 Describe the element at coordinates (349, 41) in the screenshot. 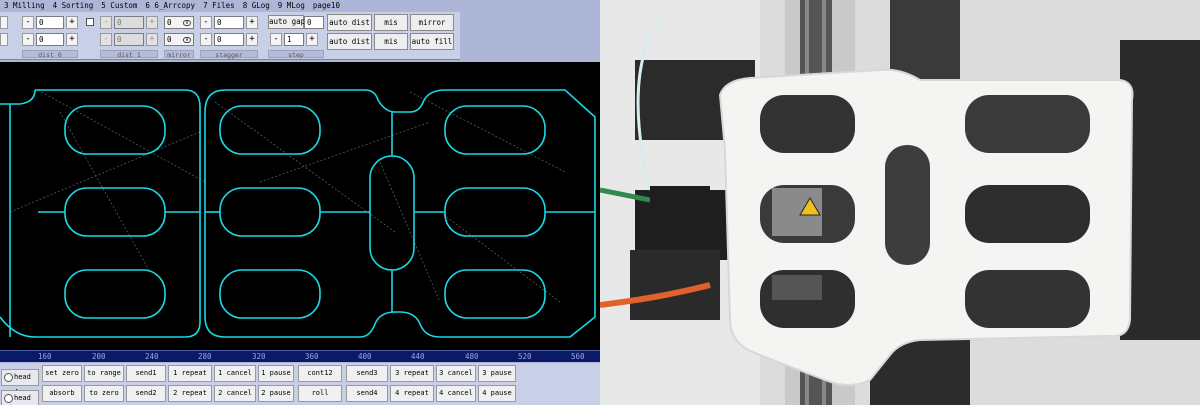

I see `auto-dist-button-2: auto dist` at that location.